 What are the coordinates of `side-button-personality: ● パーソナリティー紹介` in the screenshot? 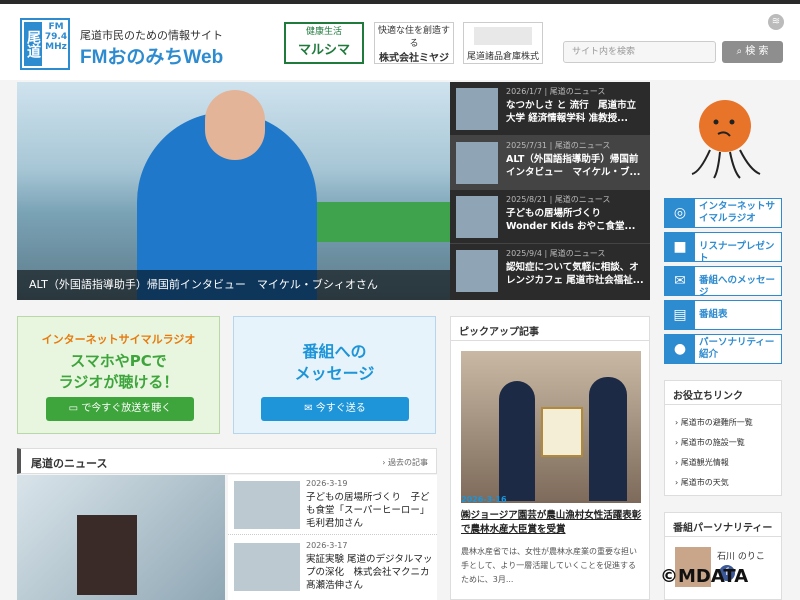 It's located at (723, 349).